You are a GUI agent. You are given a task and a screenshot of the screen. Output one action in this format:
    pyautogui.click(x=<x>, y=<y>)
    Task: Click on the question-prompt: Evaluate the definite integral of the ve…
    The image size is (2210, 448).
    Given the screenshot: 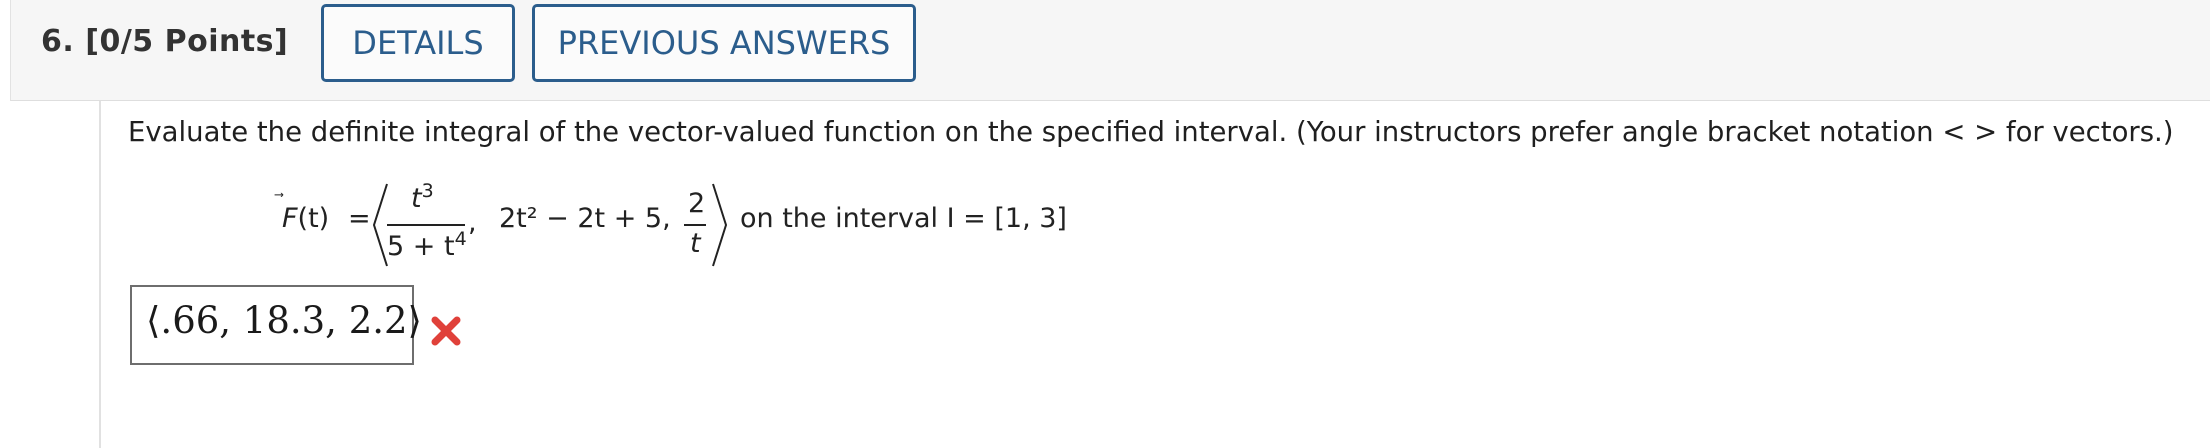 What is the action you would take?
    pyautogui.click(x=1151, y=132)
    